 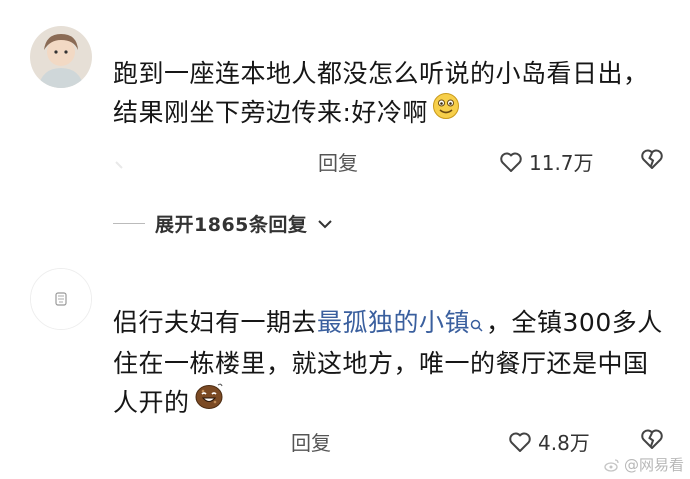 I want to click on topic-link-label: 最孤独的小镇, so click(x=394, y=322).